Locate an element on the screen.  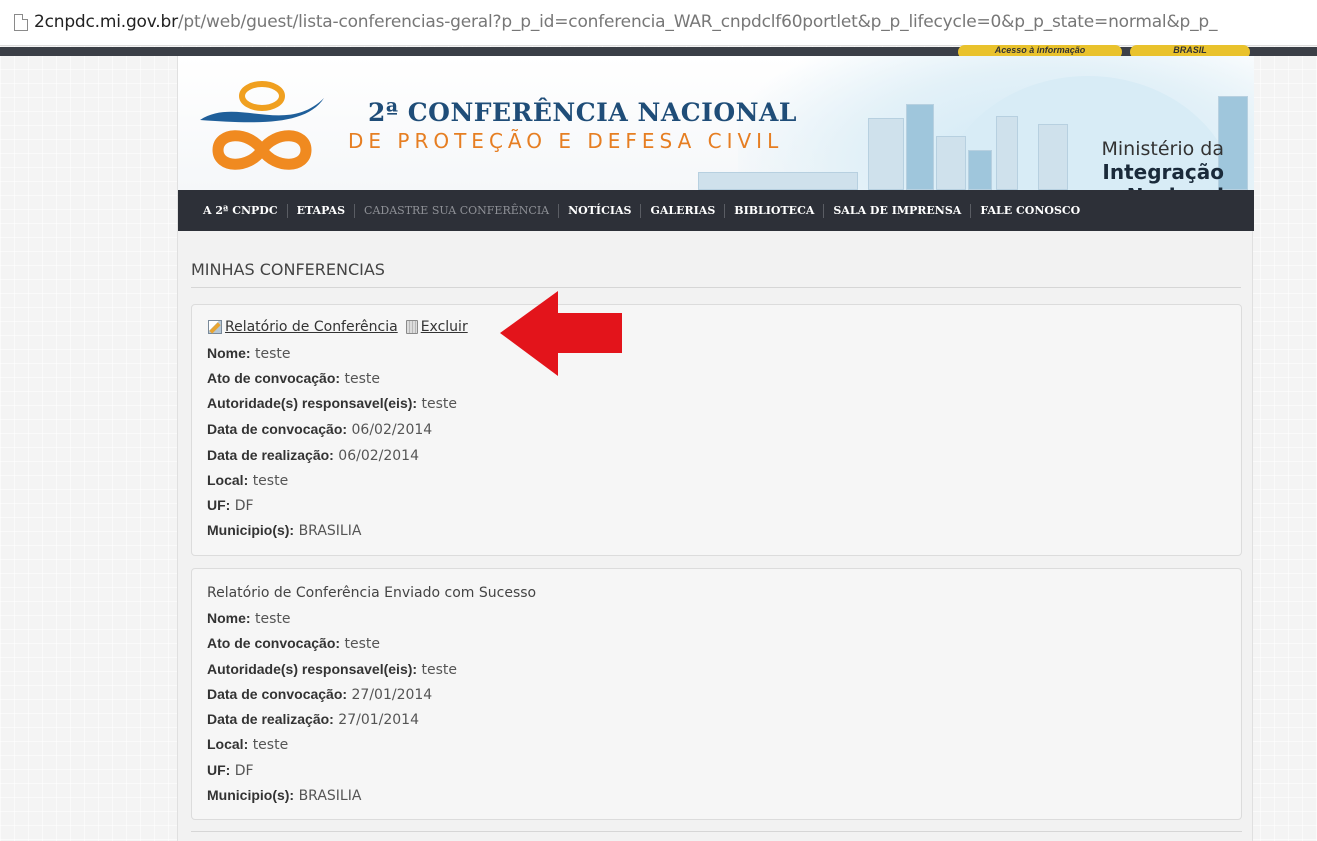
card-actions: Relatório de Conferência Excluir is located at coordinates (338, 327).